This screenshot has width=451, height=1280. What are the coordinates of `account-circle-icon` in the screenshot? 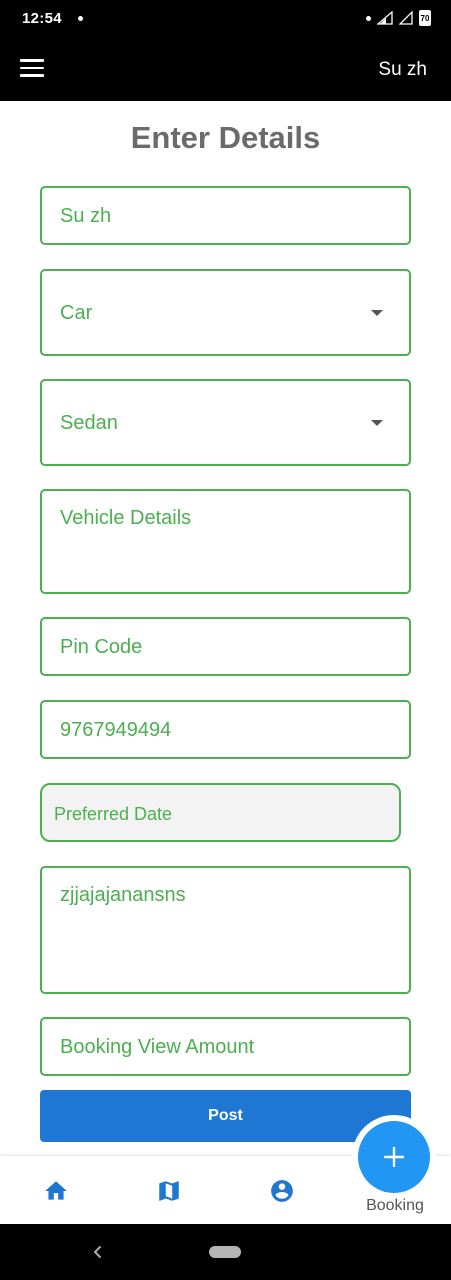 It's located at (282, 1191).